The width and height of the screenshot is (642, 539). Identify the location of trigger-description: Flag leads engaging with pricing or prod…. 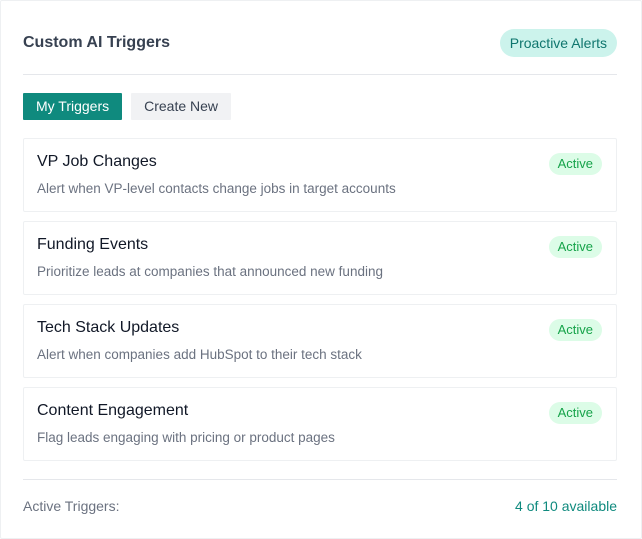
(186, 437).